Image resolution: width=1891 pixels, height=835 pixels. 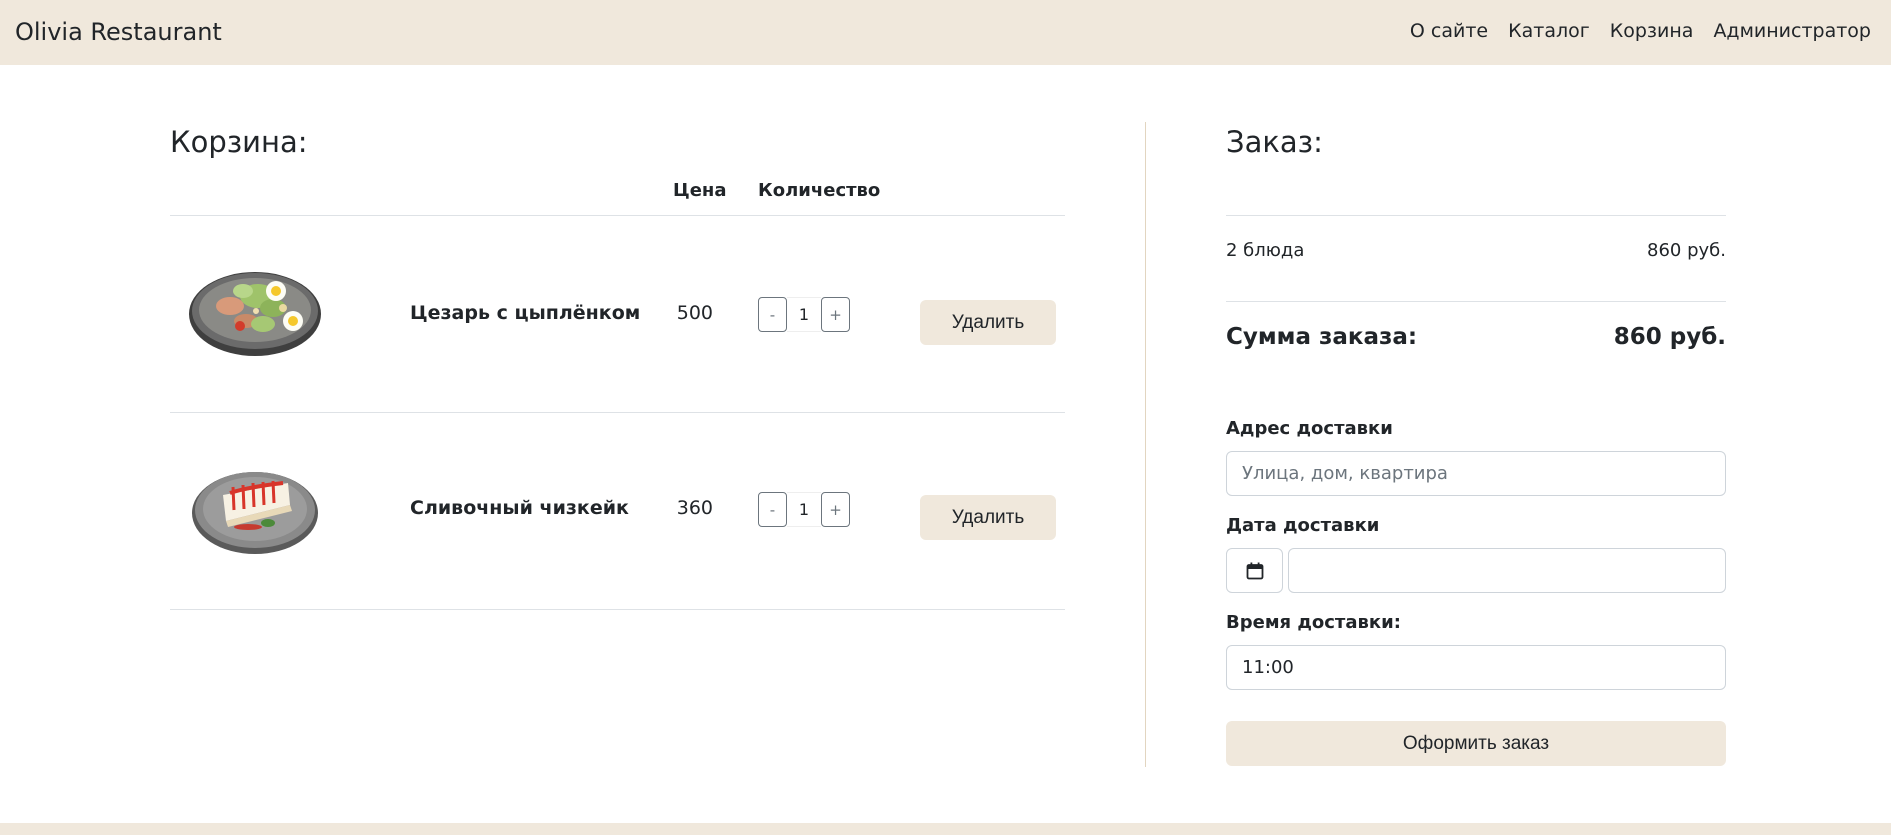 I want to click on dish-name: Цезарь с цыплёнком, so click(x=525, y=313).